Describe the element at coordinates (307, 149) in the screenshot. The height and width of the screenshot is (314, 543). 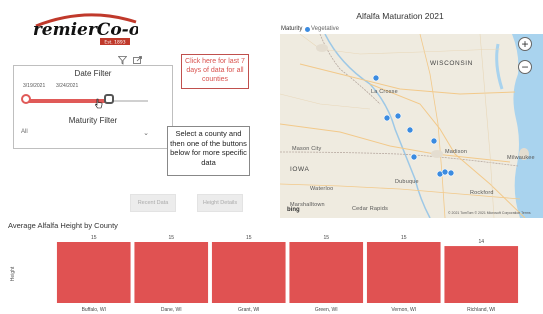
I see `map-label-mason-city: Mason City` at that location.